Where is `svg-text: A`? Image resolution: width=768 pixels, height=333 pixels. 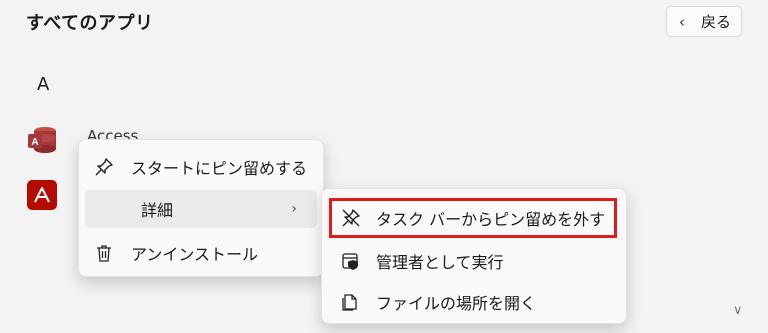
svg-text: A is located at coordinates (34, 142).